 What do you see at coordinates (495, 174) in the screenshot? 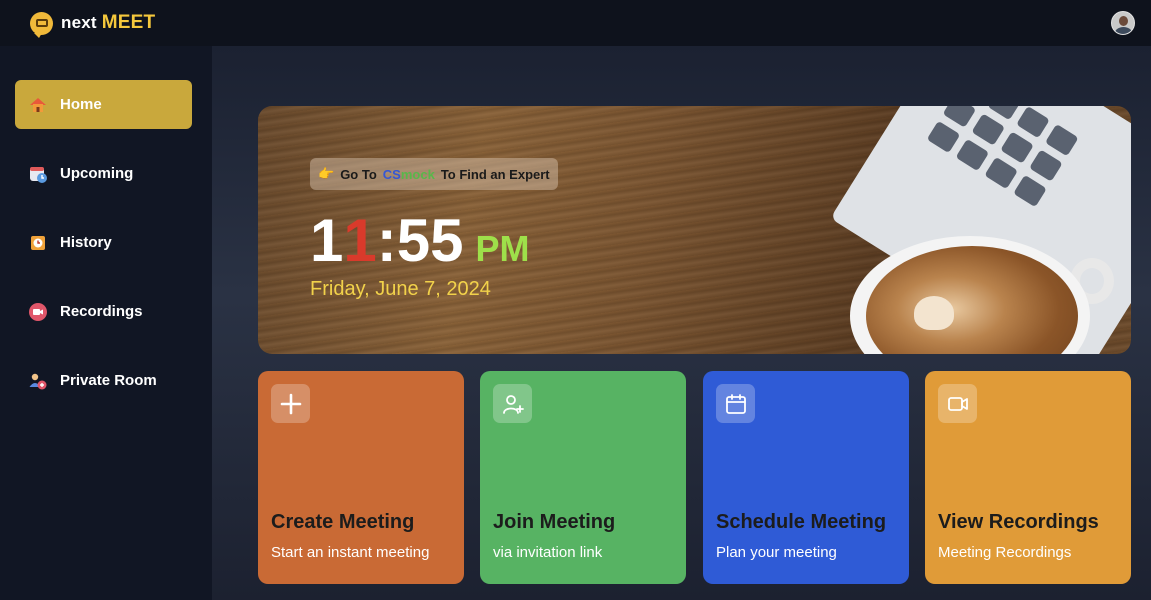
I see `banner-suffix: To Find an Expert` at bounding box center [495, 174].